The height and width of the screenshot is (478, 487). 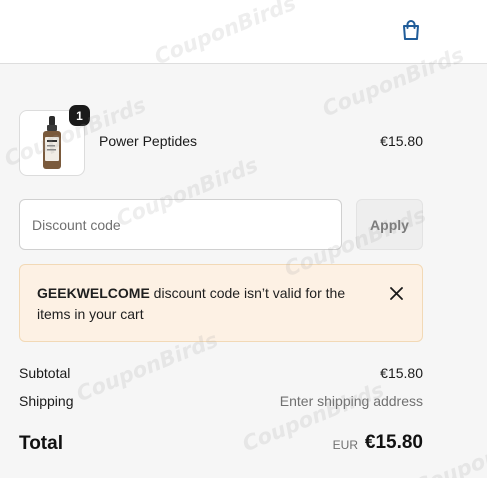 I want to click on close-icon, so click(x=396, y=293).